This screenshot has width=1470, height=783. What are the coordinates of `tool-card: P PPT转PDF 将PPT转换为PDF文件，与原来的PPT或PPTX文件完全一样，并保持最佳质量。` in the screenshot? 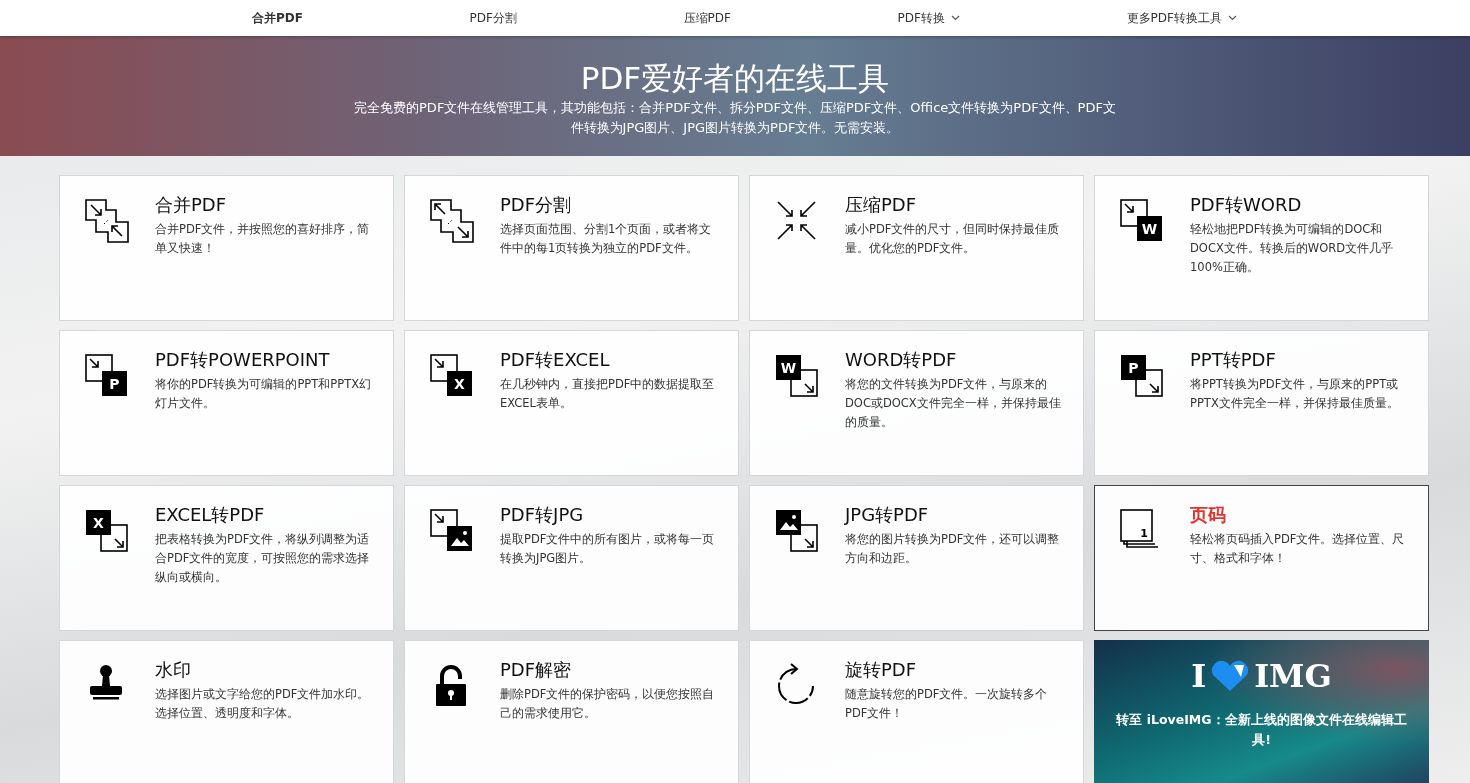 It's located at (1261, 403).